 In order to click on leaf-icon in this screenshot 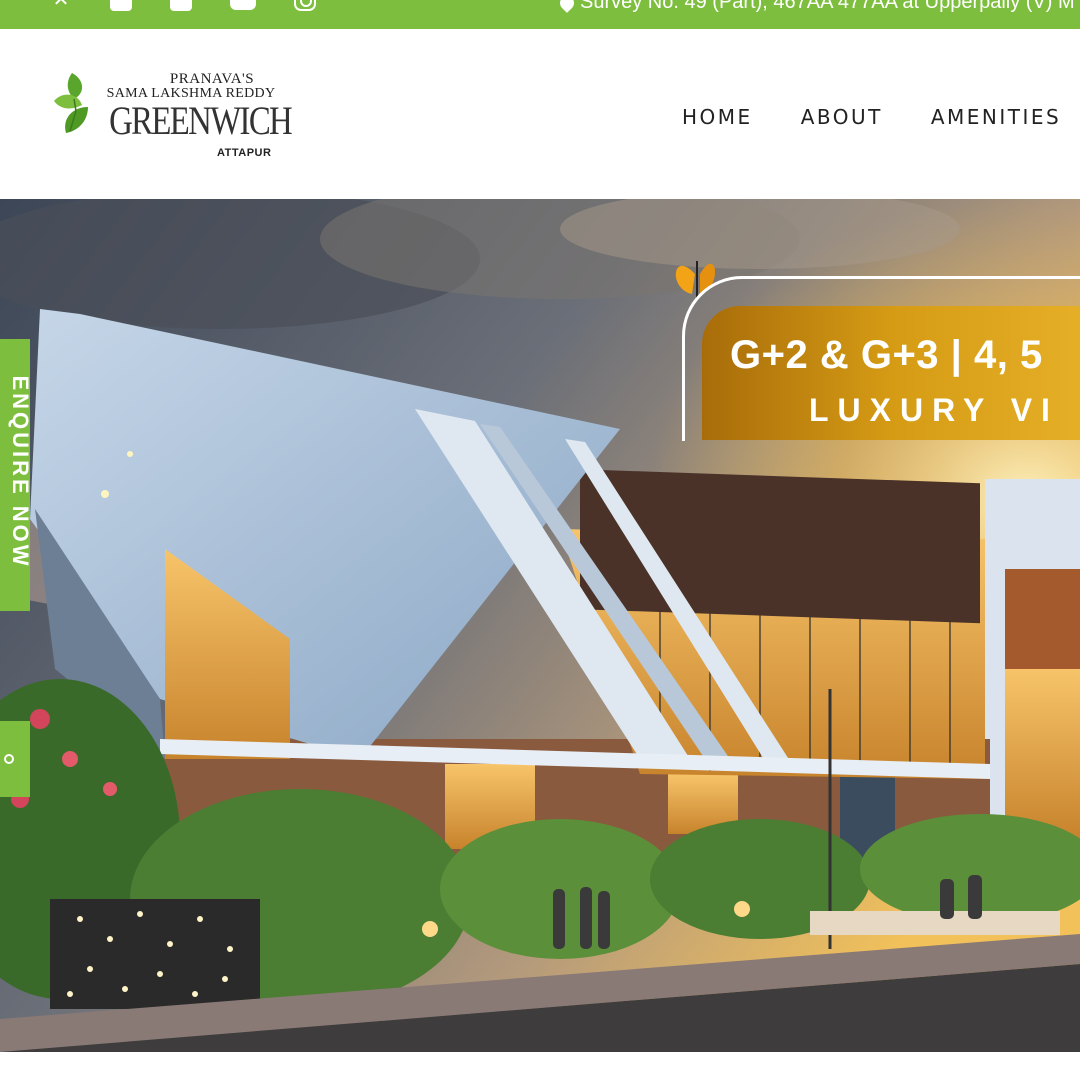, I will do `click(71, 103)`.